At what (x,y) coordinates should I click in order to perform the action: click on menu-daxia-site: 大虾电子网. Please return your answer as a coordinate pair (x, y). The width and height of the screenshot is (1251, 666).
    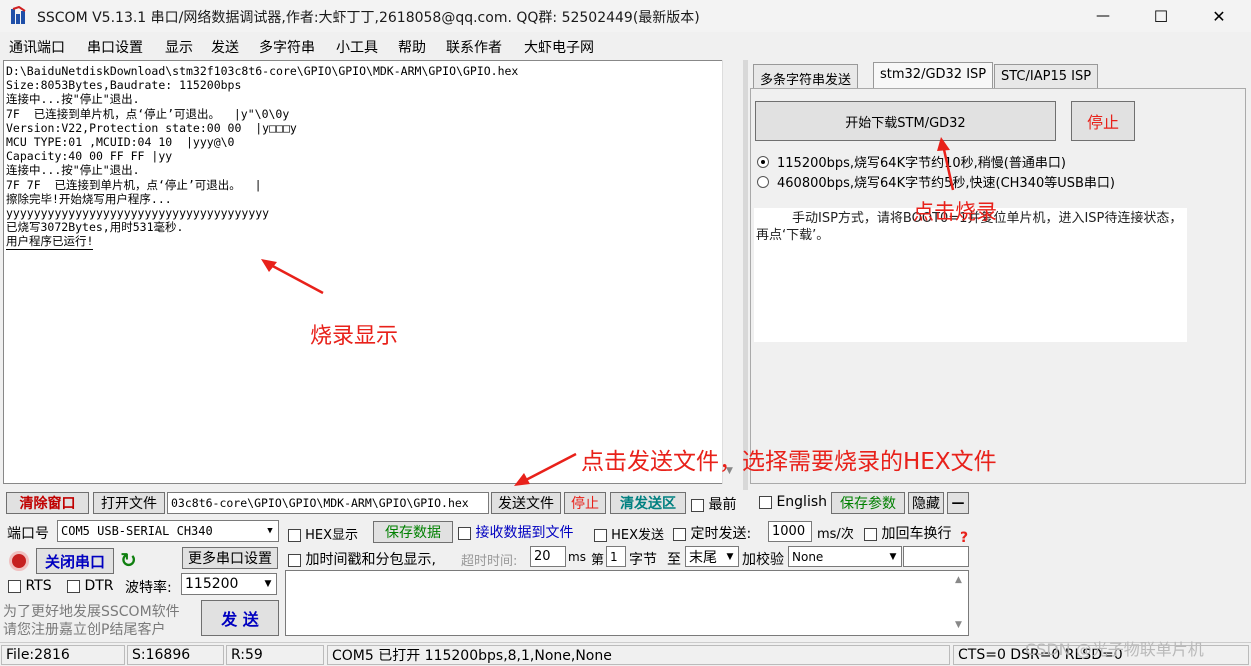
    Looking at the image, I should click on (559, 47).